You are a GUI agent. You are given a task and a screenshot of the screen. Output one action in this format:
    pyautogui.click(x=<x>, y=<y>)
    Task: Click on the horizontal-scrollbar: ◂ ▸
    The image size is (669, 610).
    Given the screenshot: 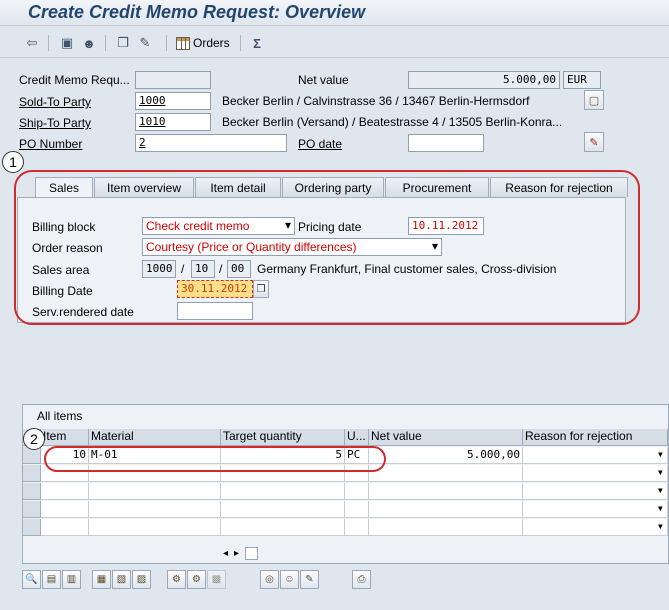 What is the action you would take?
    pyautogui.click(x=248, y=553)
    